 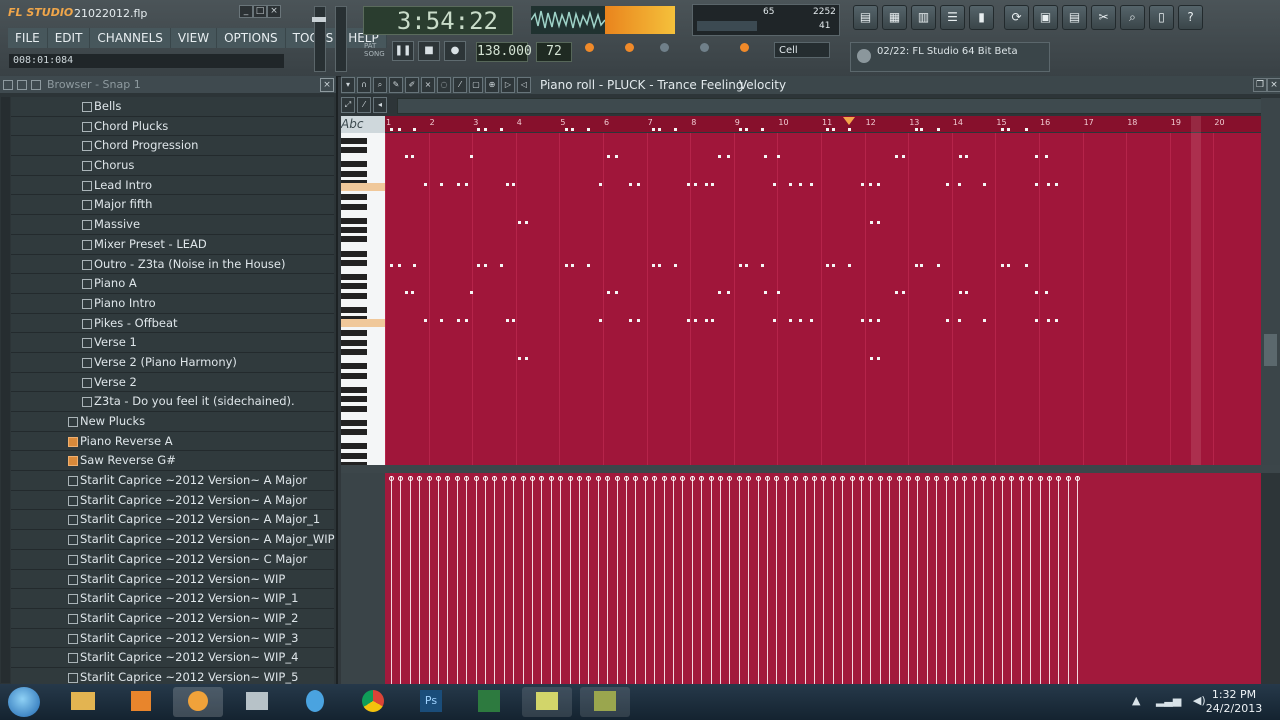 What do you see at coordinates (8, 85) in the screenshot?
I see `browser-menu-icon` at bounding box center [8, 85].